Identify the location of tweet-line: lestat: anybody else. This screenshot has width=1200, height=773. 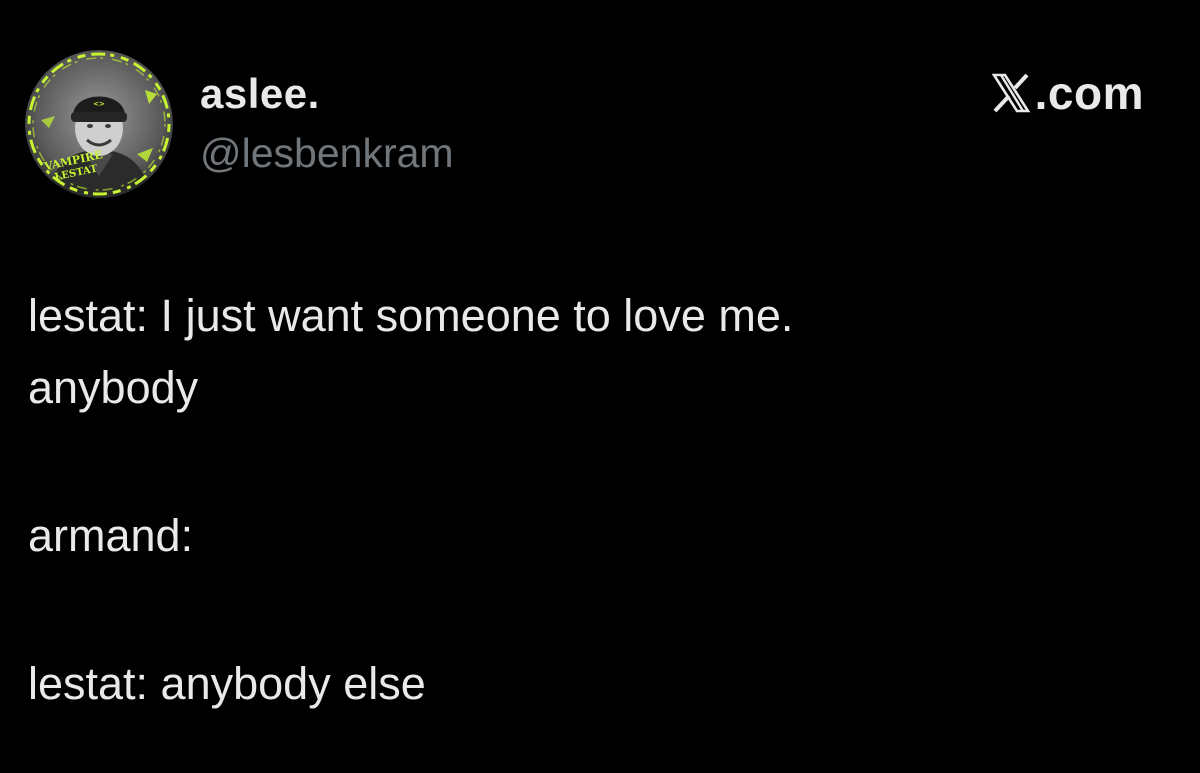
(227, 683).